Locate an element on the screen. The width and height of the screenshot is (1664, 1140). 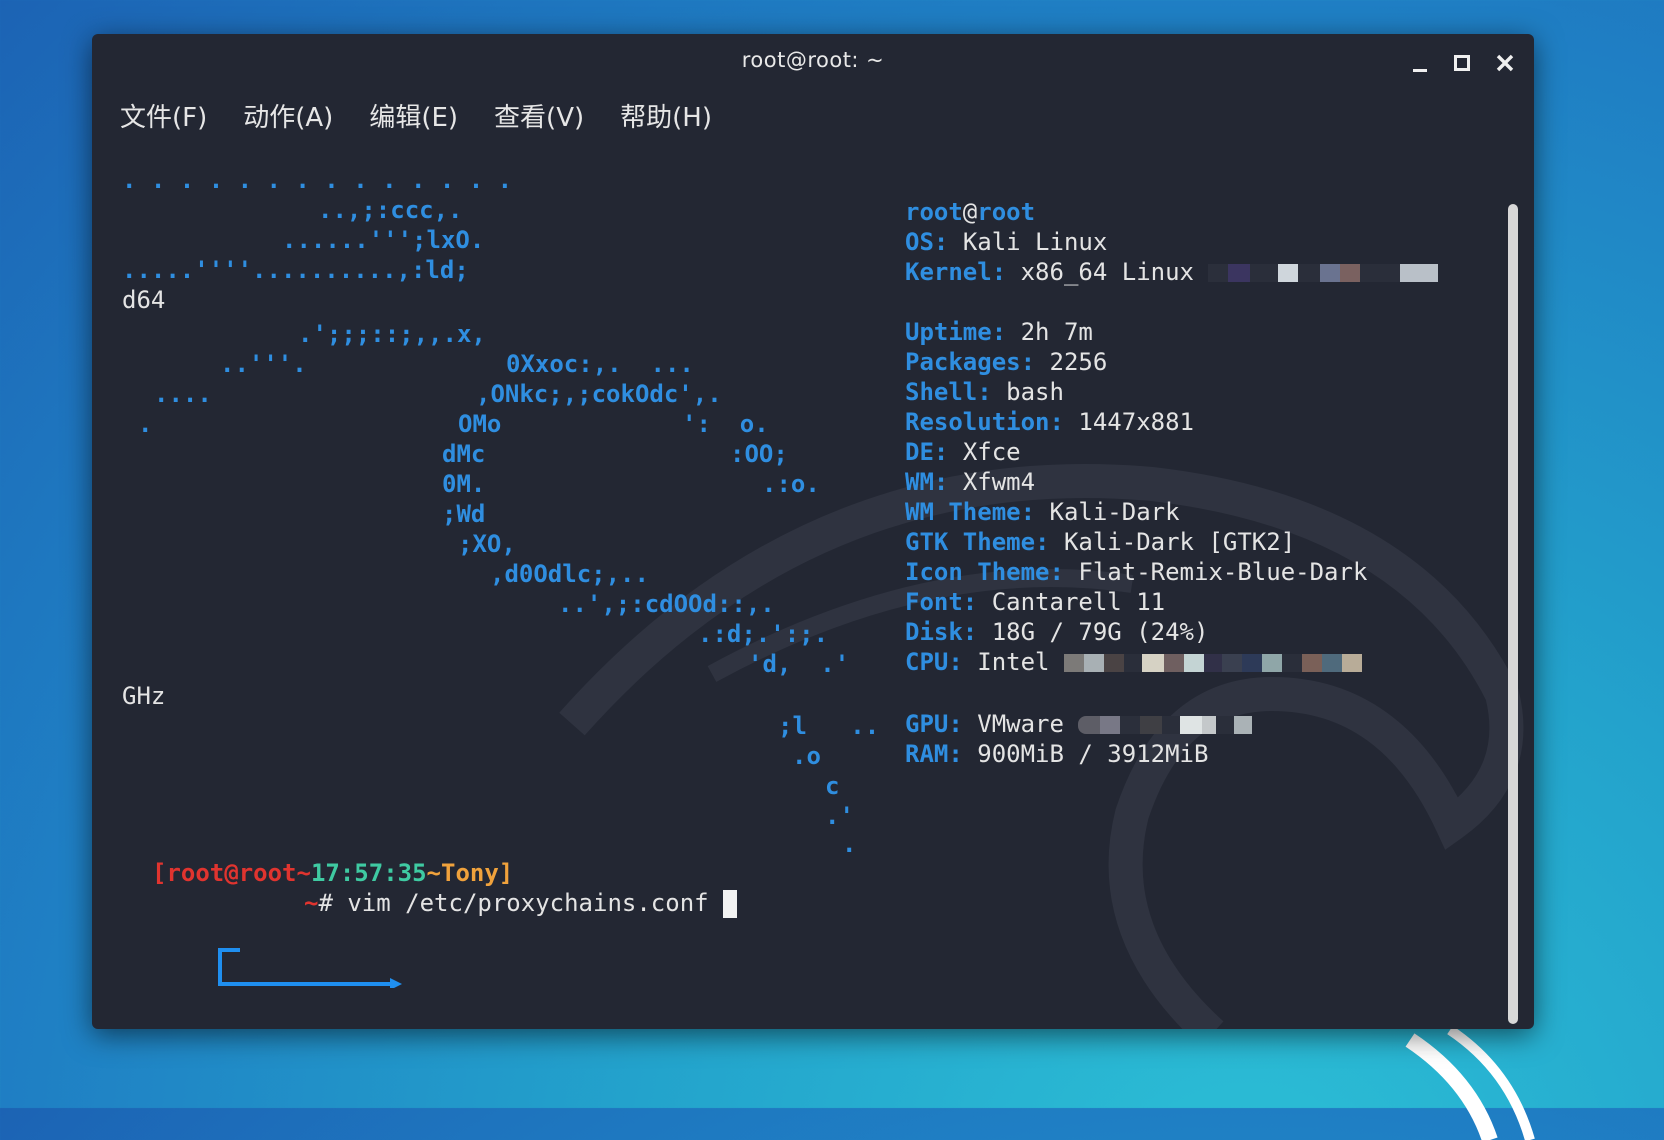
sysinfo-value: Cantarell 11 is located at coordinates (1078, 602).